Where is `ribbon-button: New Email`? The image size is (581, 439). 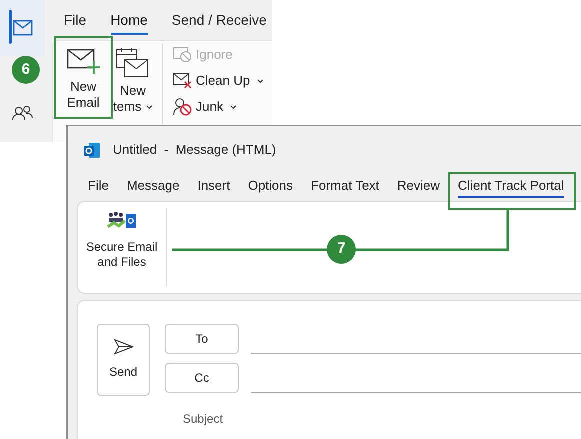
ribbon-button: New Email is located at coordinates (83, 77).